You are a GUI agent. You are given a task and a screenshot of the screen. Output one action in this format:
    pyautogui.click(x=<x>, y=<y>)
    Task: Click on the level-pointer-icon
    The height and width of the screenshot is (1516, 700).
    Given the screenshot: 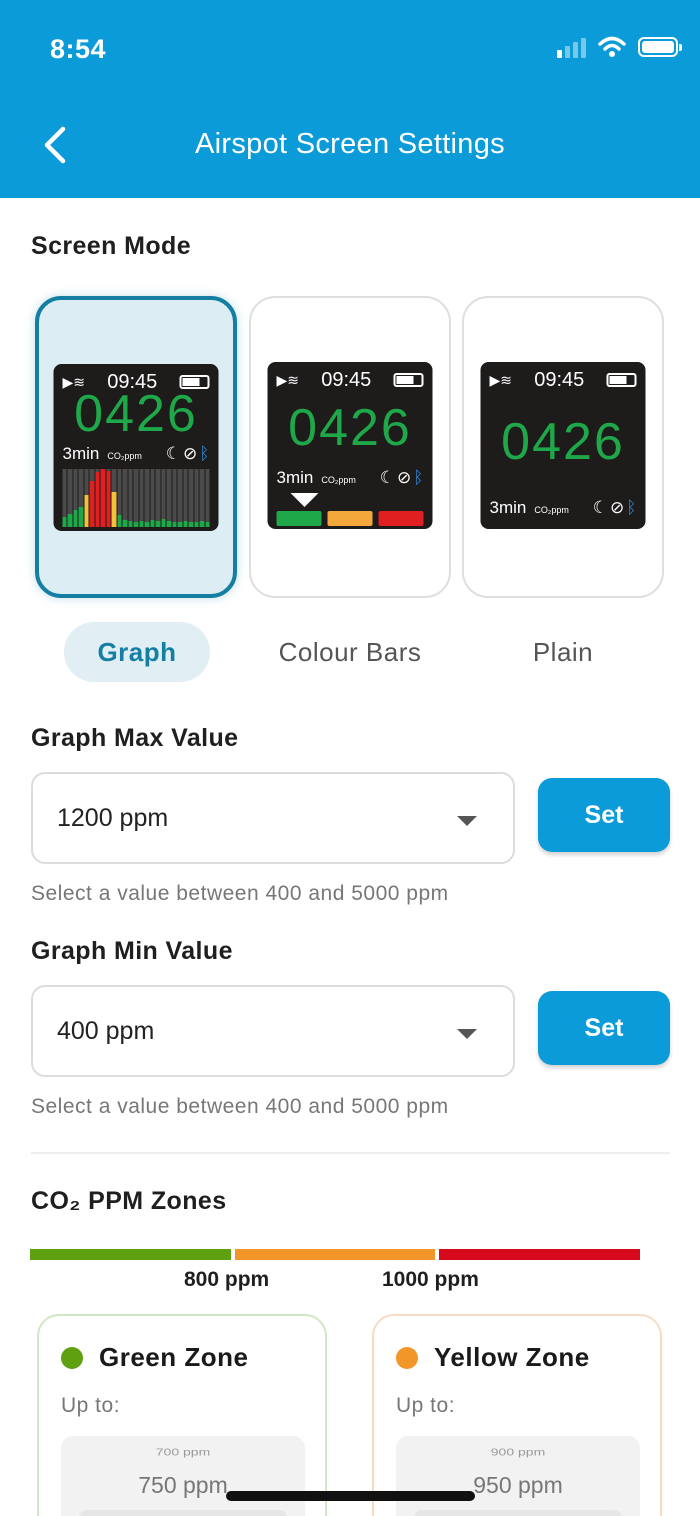 What is the action you would take?
    pyautogui.click(x=304, y=500)
    